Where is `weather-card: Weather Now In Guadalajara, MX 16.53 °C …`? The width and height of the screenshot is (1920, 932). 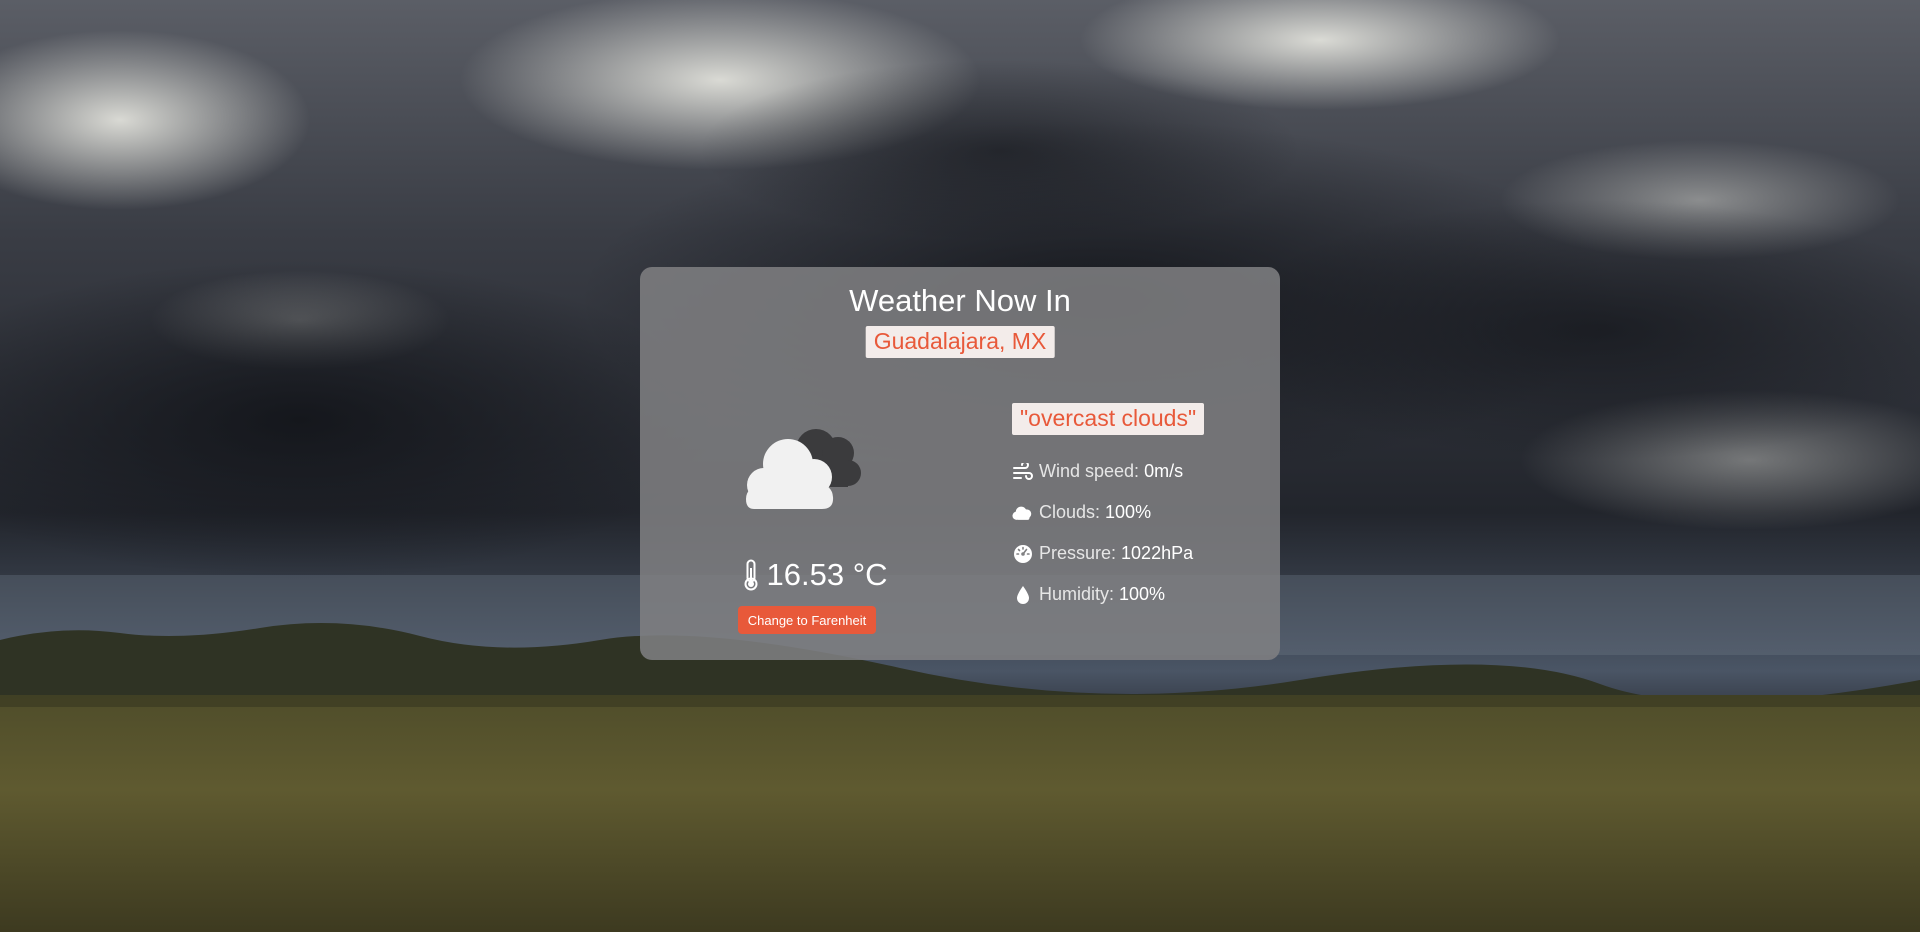
weather-card: Weather Now In Guadalajara, MX 16.53 °C … is located at coordinates (960, 463).